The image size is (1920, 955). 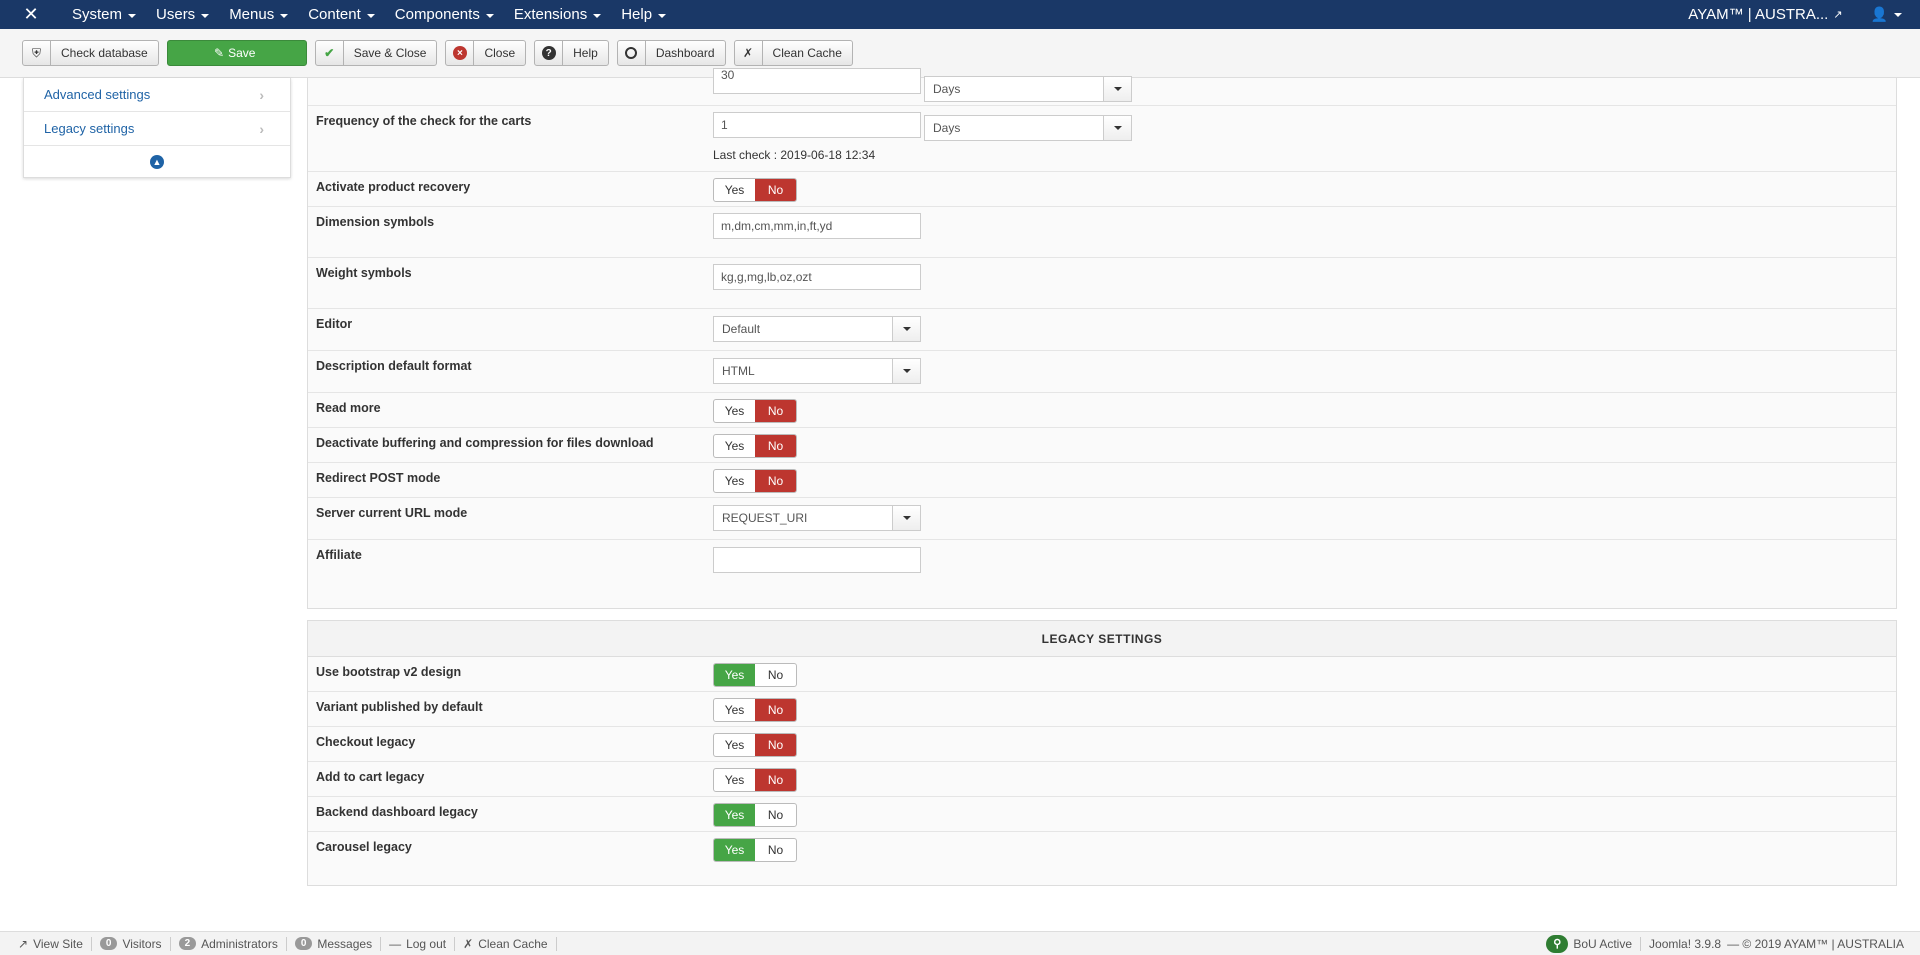 I want to click on check-database-button: ⛨ Check database, so click(x=90, y=53).